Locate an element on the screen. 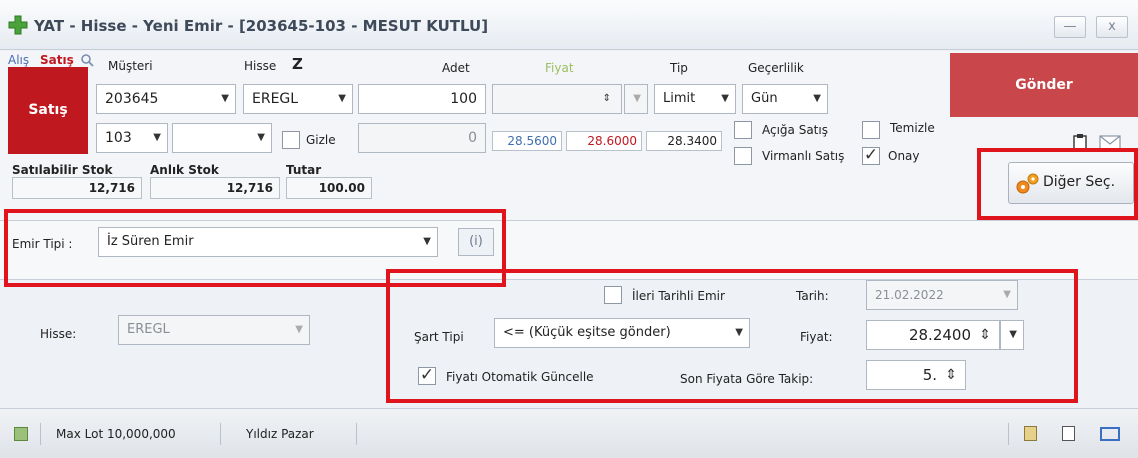 The width and height of the screenshot is (1138, 458). hisse-marker: Z is located at coordinates (297, 64).